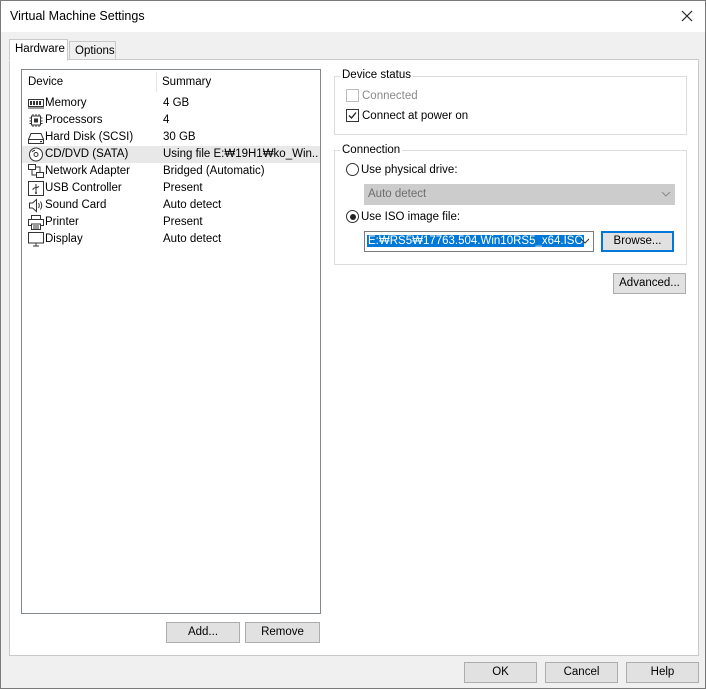 This screenshot has width=706, height=689. I want to click on iso-path-combo: E:₩RS5₩17763.504.Win10RS5_x64.ISO, so click(479, 241).